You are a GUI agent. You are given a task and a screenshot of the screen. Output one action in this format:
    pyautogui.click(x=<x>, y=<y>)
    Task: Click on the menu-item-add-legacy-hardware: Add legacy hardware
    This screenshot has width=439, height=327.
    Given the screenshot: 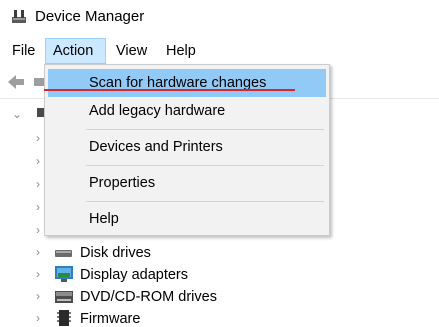 What is the action you would take?
    pyautogui.click(x=187, y=111)
    